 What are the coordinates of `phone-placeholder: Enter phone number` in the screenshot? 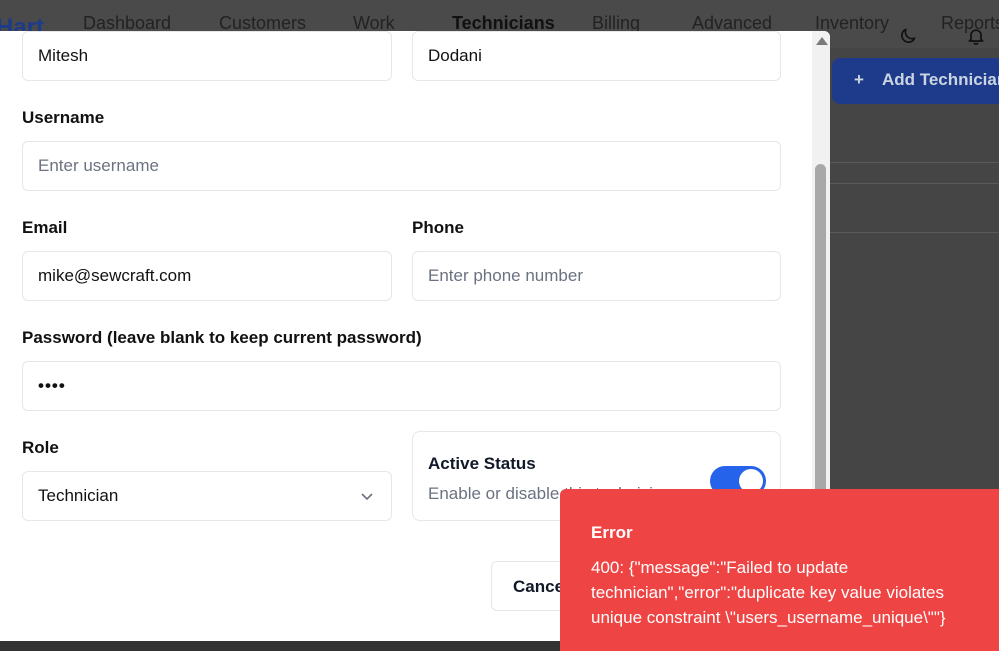 It's located at (505, 275).